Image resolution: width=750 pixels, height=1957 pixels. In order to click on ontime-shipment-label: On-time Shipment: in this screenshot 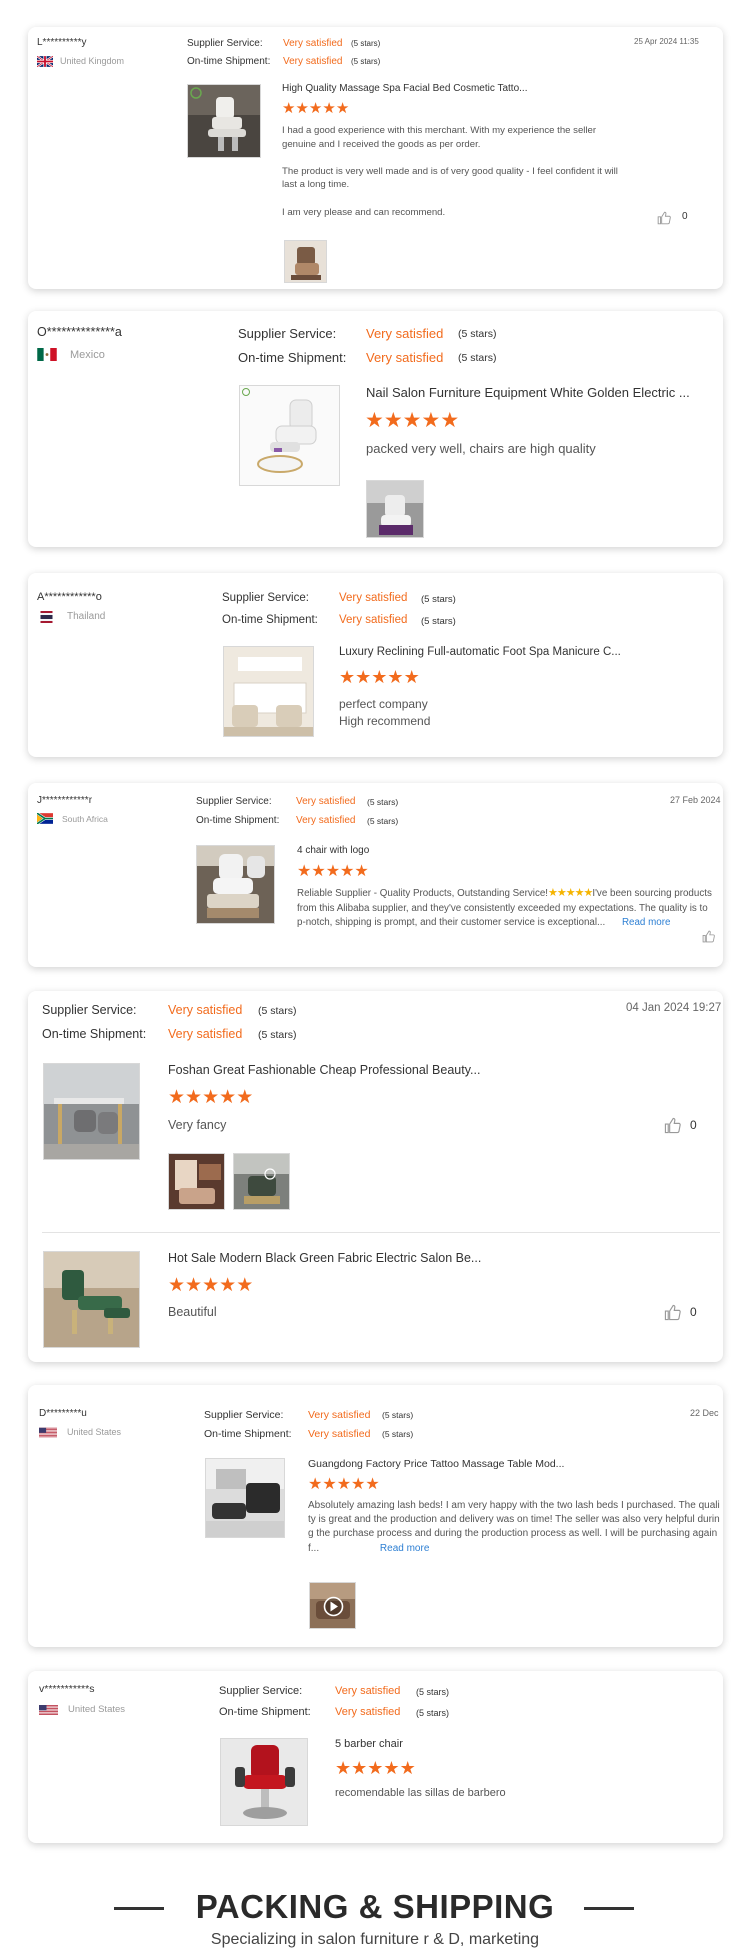, I will do `click(229, 61)`.